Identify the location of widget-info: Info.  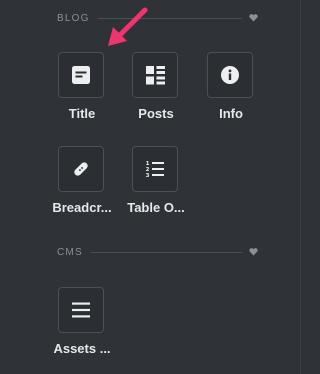
(231, 88).